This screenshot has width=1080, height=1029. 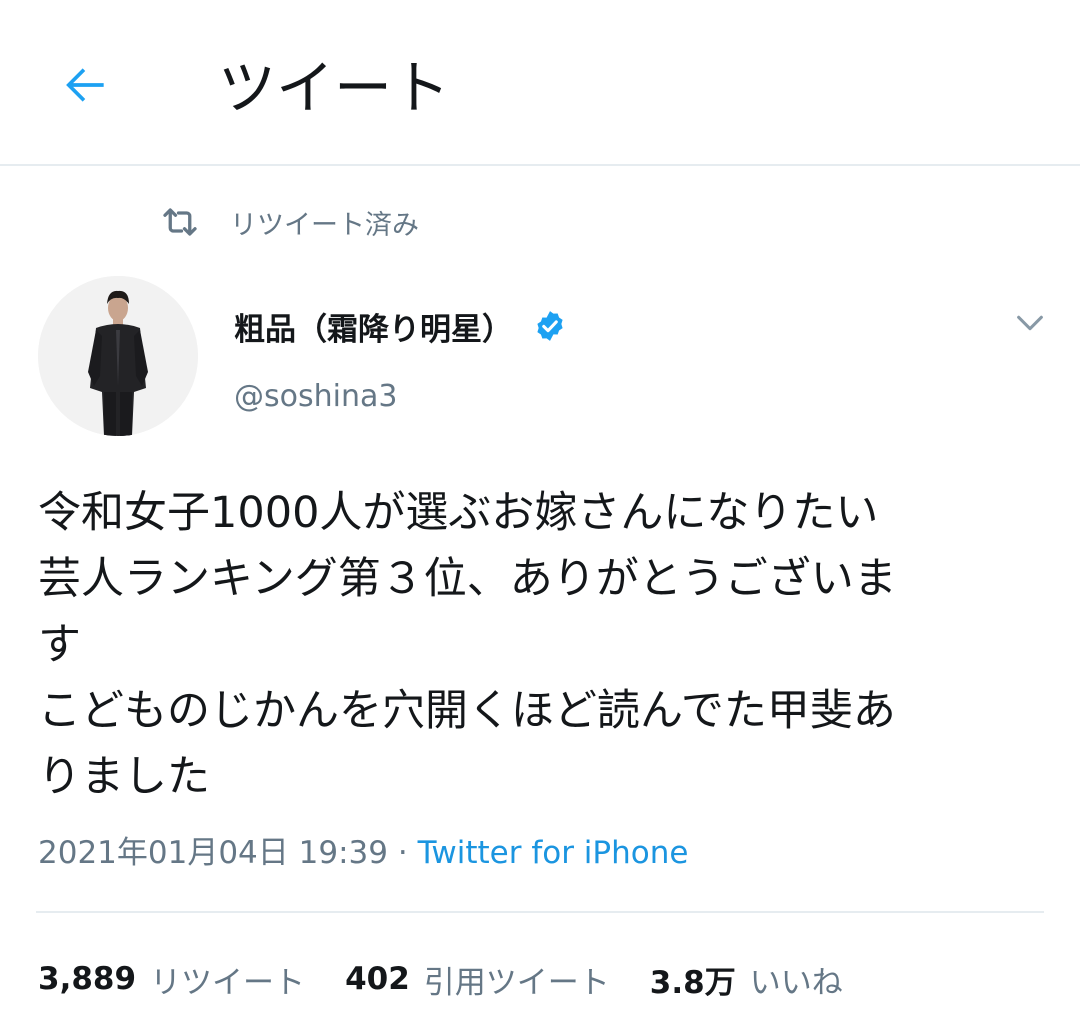 I want to click on tweet-text-line: 芸人ランキング第３位、ありがとうございま, so click(x=467, y=579).